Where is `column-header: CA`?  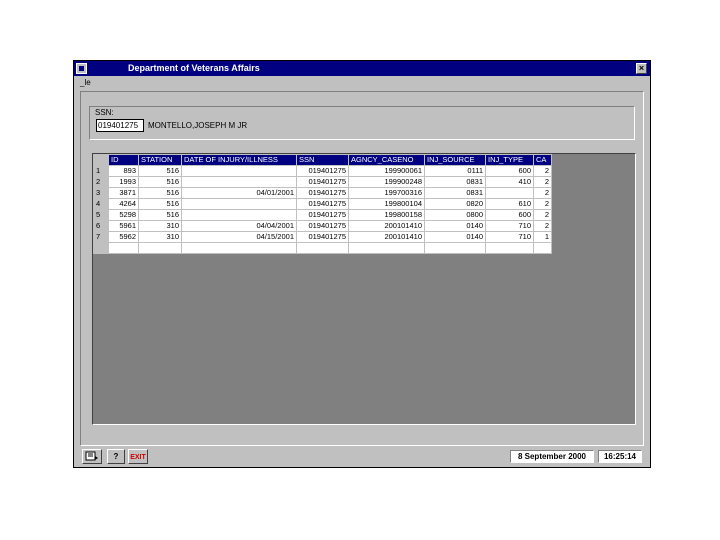
column-header: CA is located at coordinates (542, 160).